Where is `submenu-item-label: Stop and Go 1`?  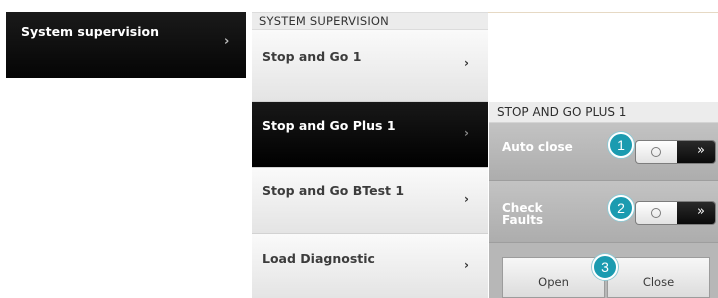
submenu-item-label: Stop and Go 1 is located at coordinates (312, 56).